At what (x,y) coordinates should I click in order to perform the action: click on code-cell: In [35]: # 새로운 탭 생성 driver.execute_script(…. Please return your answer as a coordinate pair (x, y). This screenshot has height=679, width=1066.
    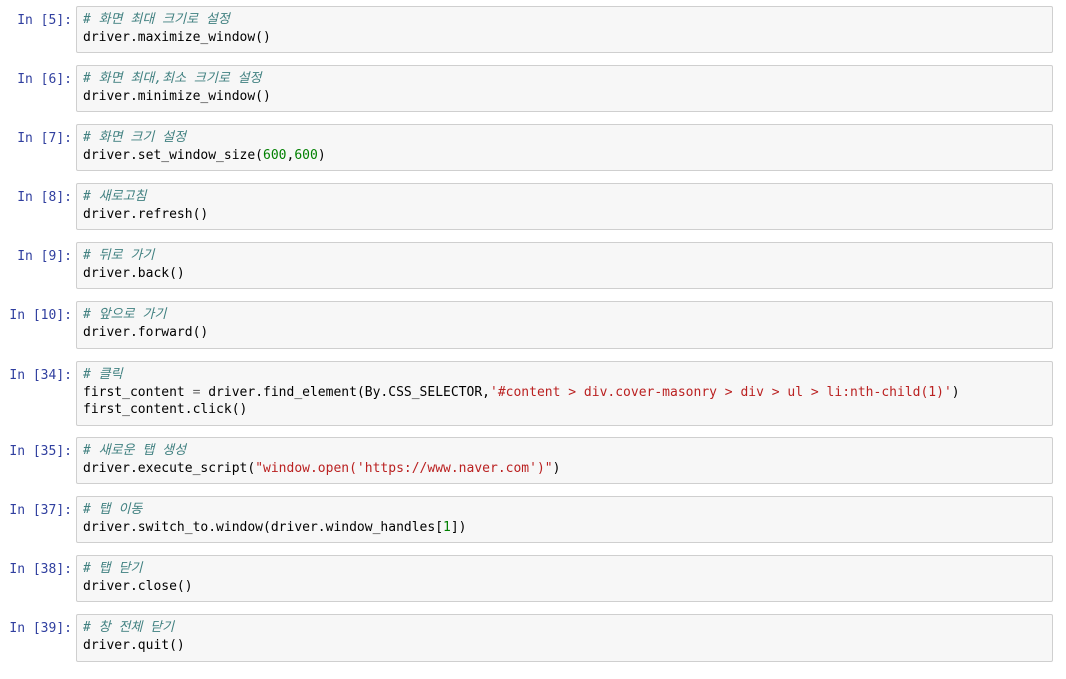
    Looking at the image, I should click on (533, 460).